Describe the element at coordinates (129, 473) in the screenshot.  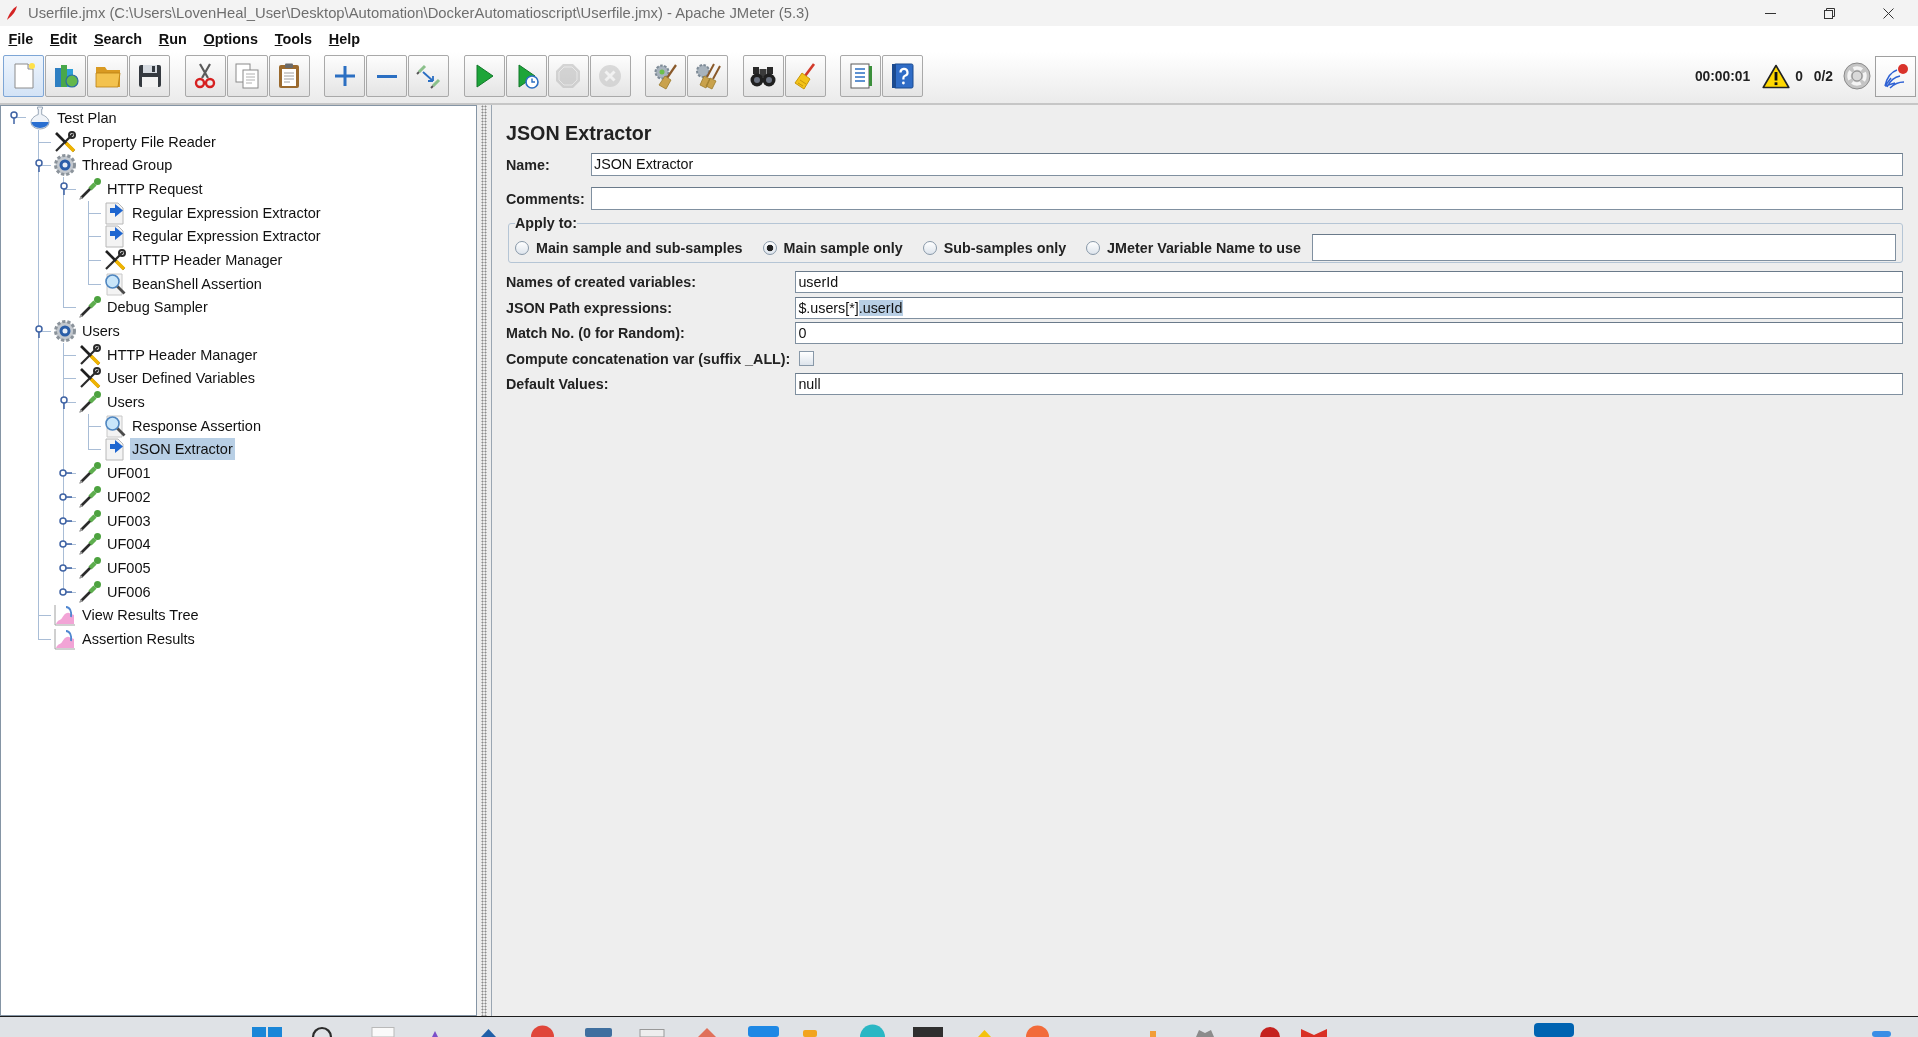
I see `tree-item: UF001` at that location.